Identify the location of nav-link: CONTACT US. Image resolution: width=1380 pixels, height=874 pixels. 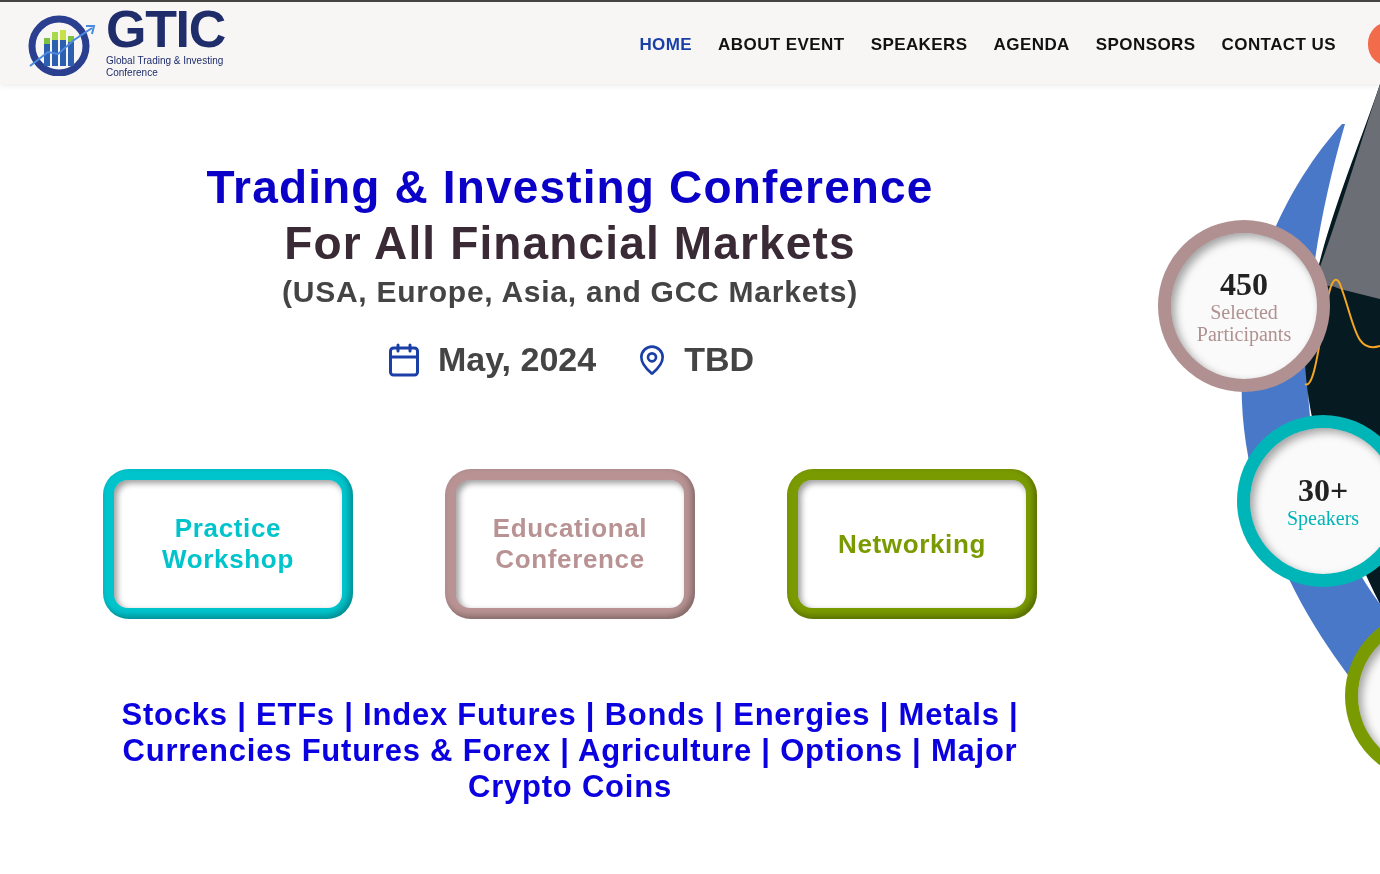
(1278, 45).